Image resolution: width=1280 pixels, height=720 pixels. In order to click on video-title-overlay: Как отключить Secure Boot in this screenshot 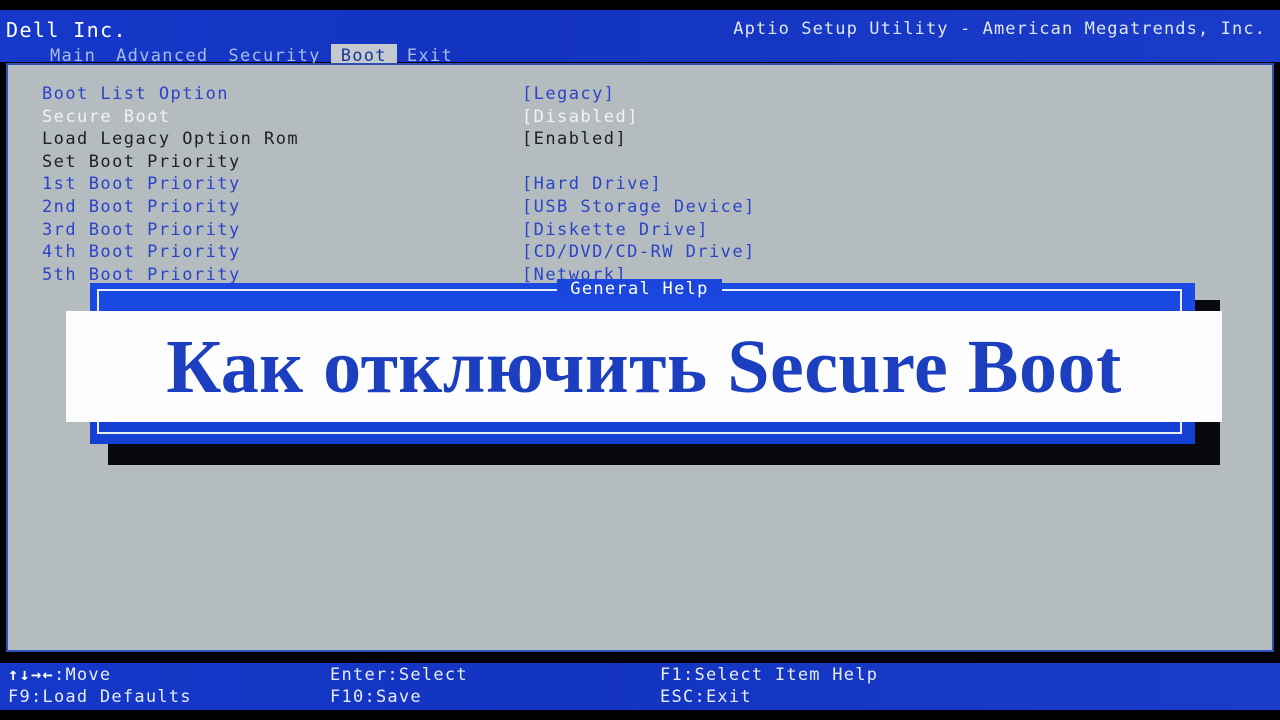, I will do `click(644, 366)`.